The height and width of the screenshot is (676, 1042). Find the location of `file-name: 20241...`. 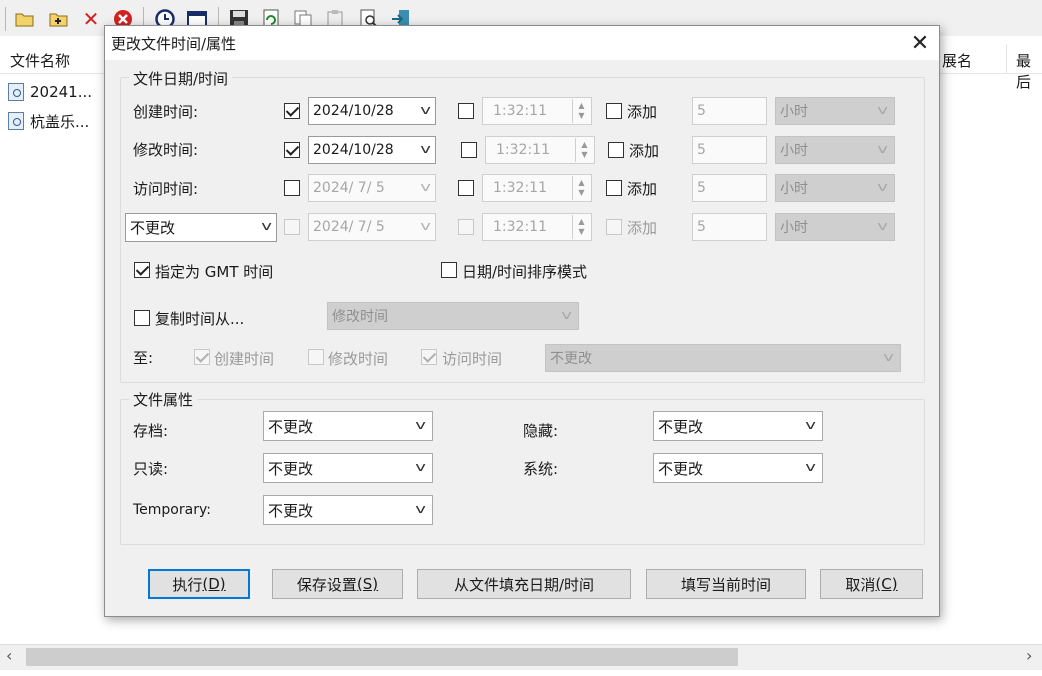

file-name: 20241... is located at coordinates (61, 92).